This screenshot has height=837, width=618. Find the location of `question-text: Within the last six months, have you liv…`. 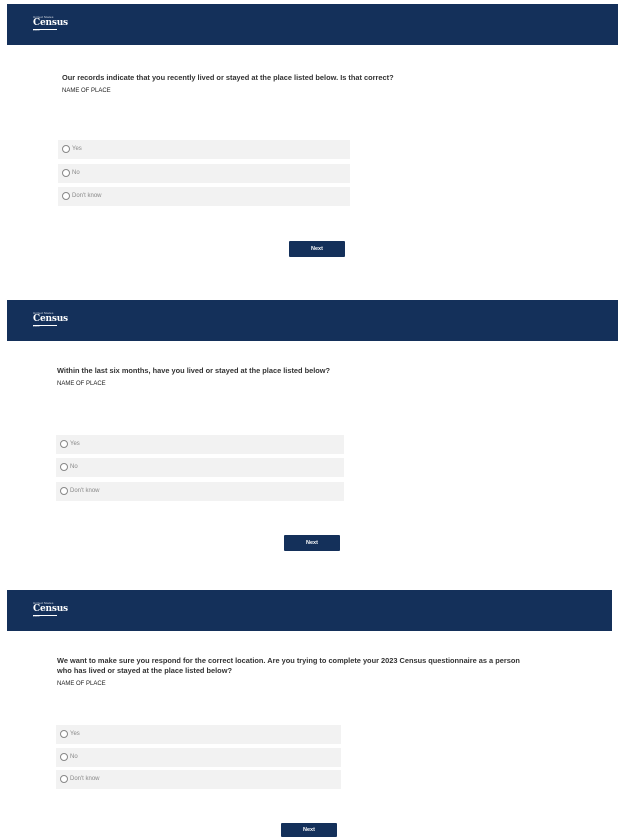

question-text: Within the last six months, have you liv… is located at coordinates (194, 370).